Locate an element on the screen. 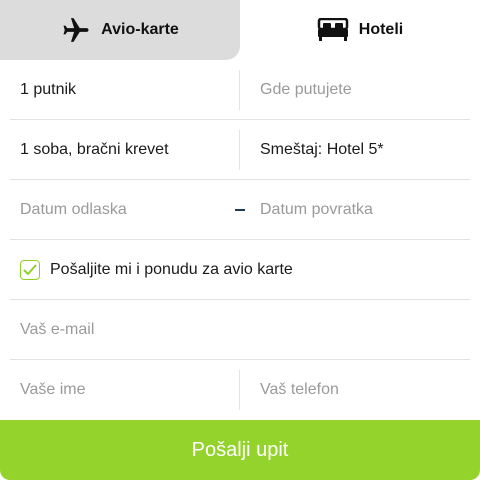 This screenshot has width=480, height=480. form-row-dates: Datum odlaska Datum povratka is located at coordinates (240, 210).